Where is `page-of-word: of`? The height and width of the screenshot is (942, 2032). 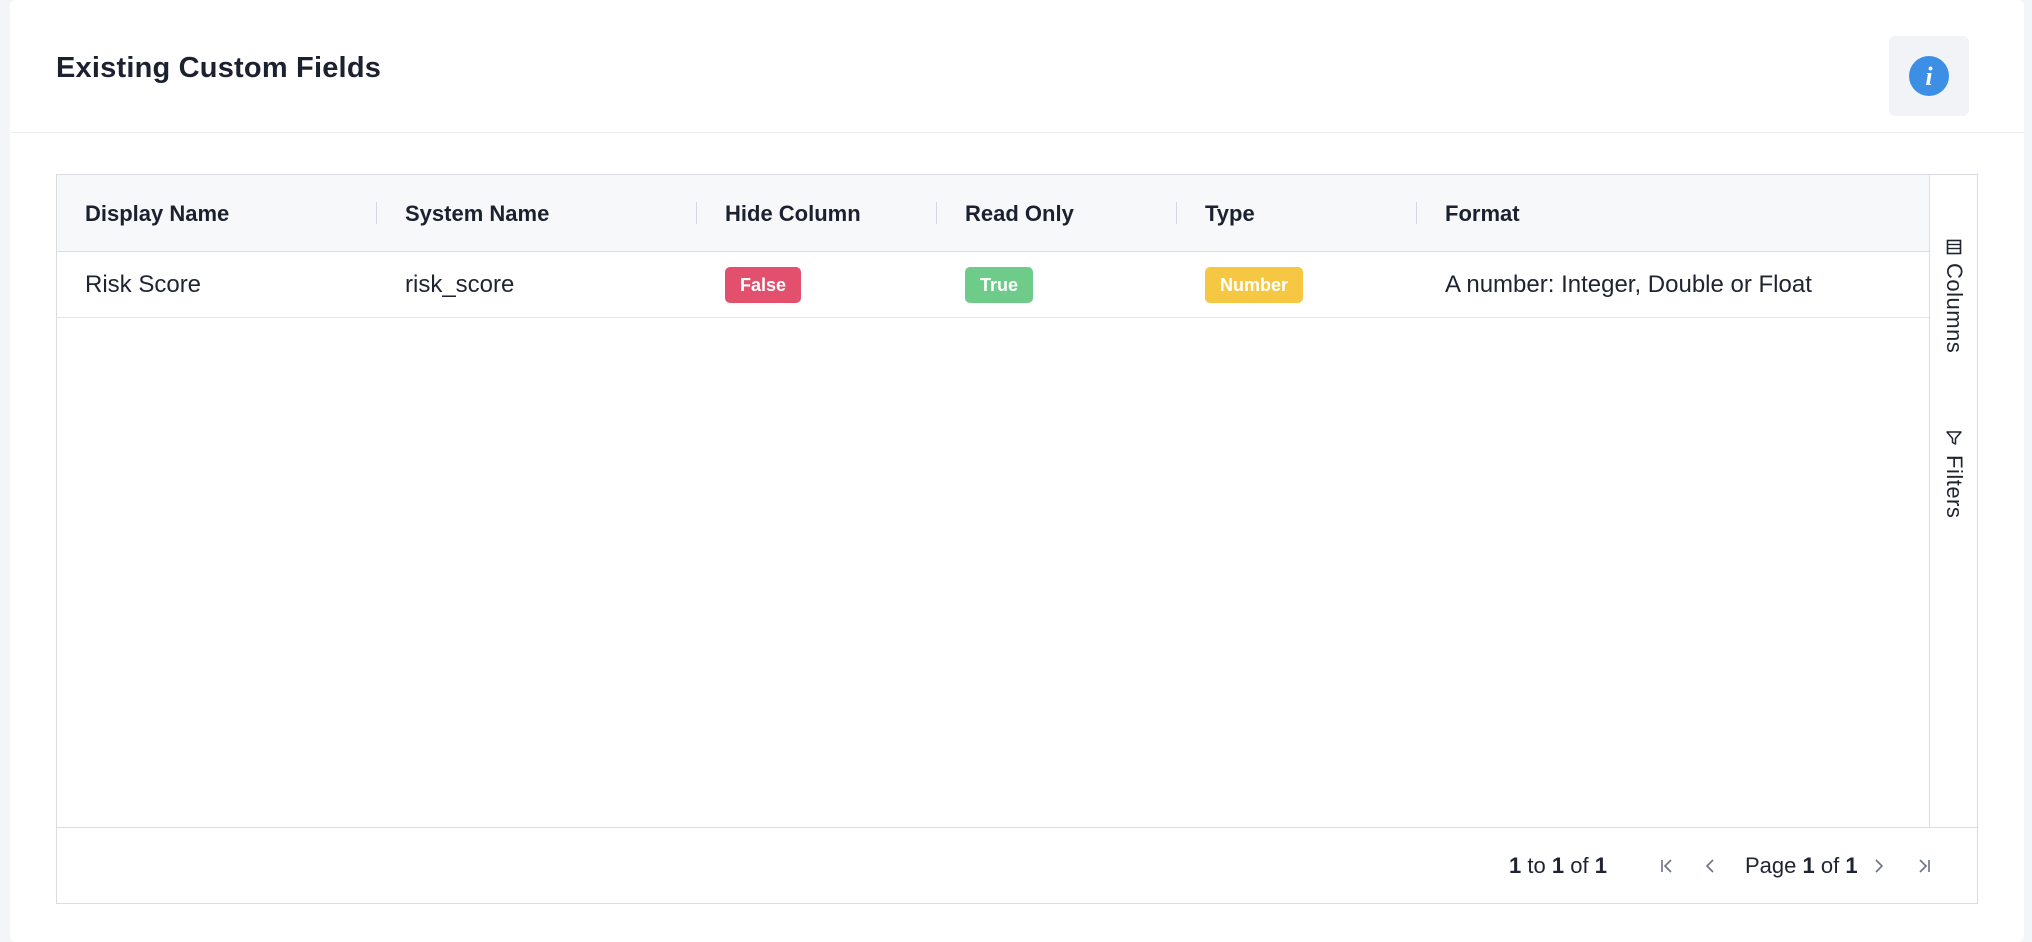
page-of-word: of is located at coordinates (1830, 865).